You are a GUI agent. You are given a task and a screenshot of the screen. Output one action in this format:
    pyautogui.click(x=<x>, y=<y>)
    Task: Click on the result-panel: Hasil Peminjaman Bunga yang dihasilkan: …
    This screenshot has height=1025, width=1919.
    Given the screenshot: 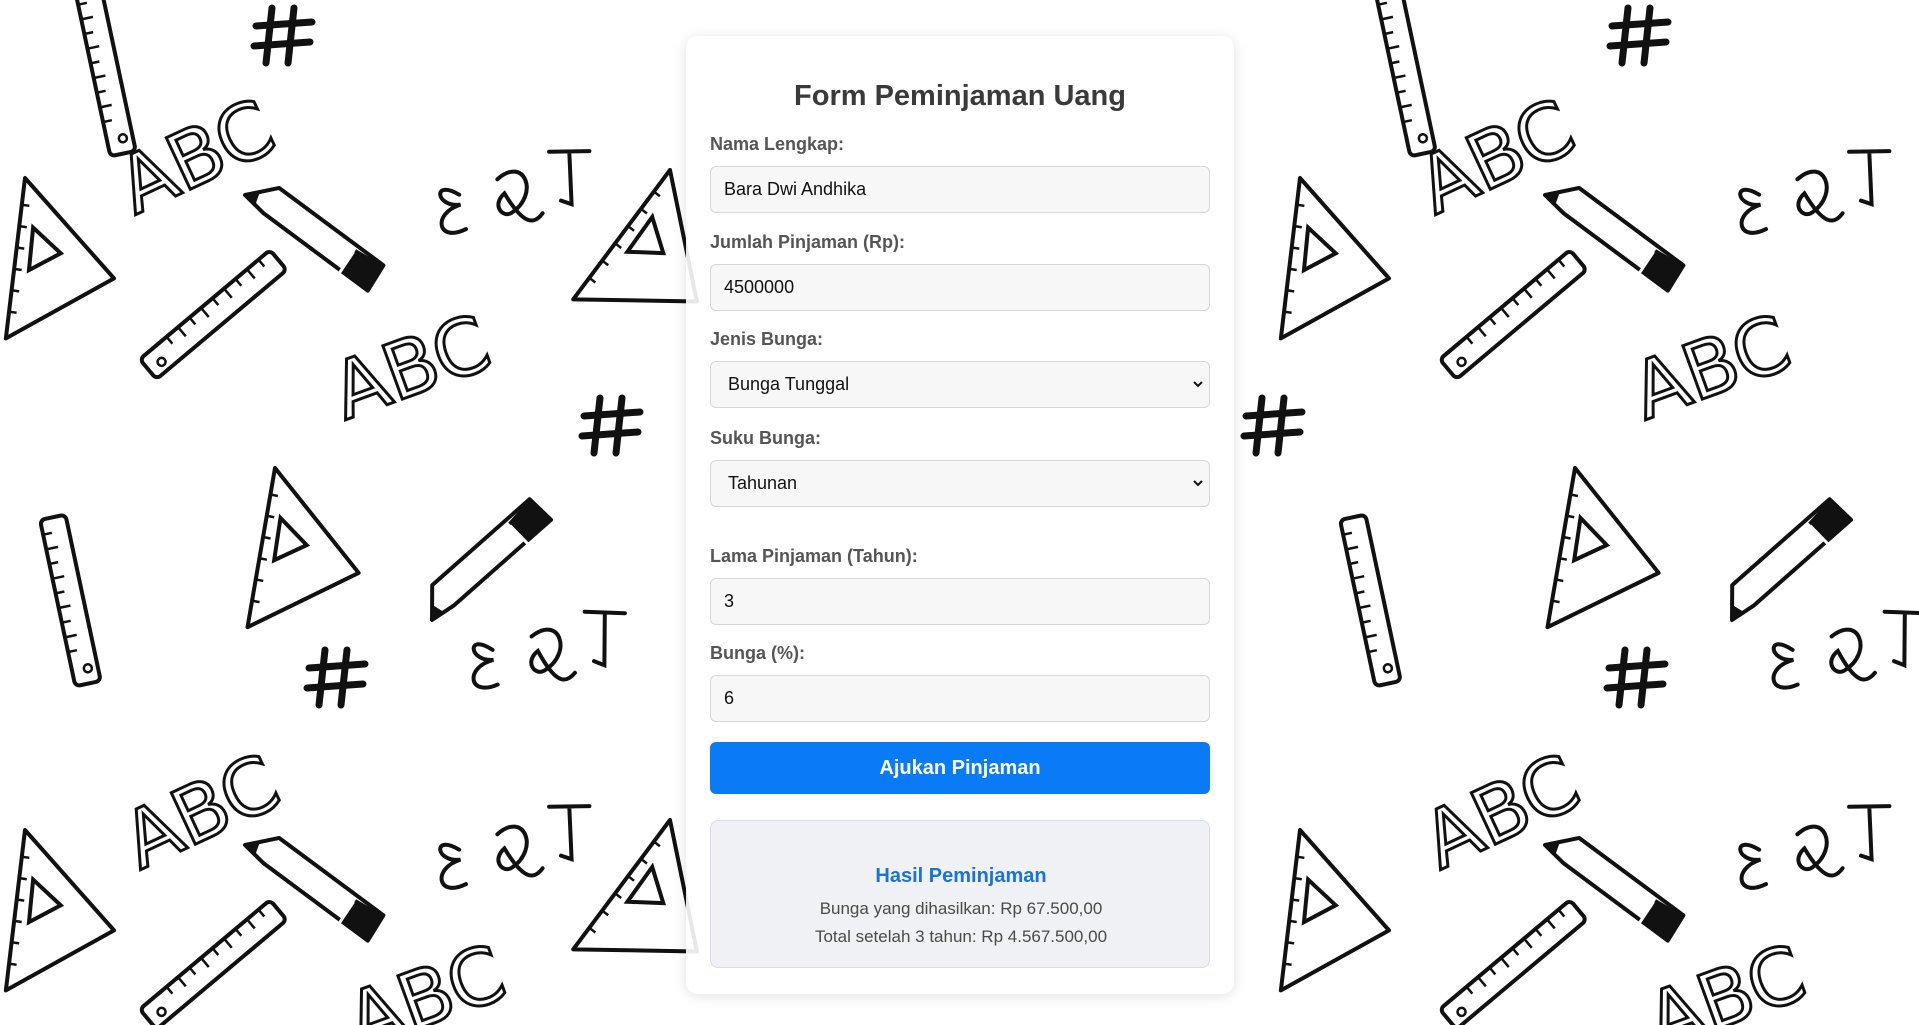 What is the action you would take?
    pyautogui.click(x=960, y=894)
    